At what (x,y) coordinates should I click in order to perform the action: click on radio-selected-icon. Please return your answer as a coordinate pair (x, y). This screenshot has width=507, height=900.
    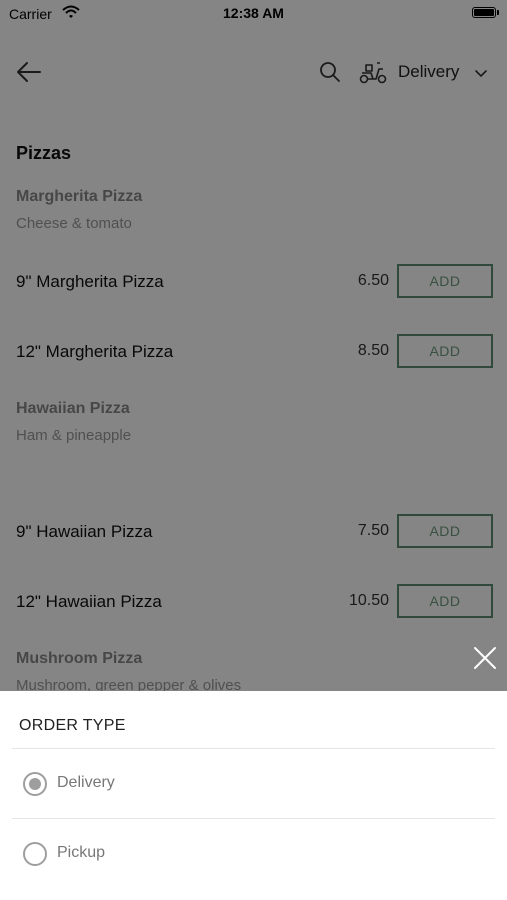
    Looking at the image, I should click on (35, 784).